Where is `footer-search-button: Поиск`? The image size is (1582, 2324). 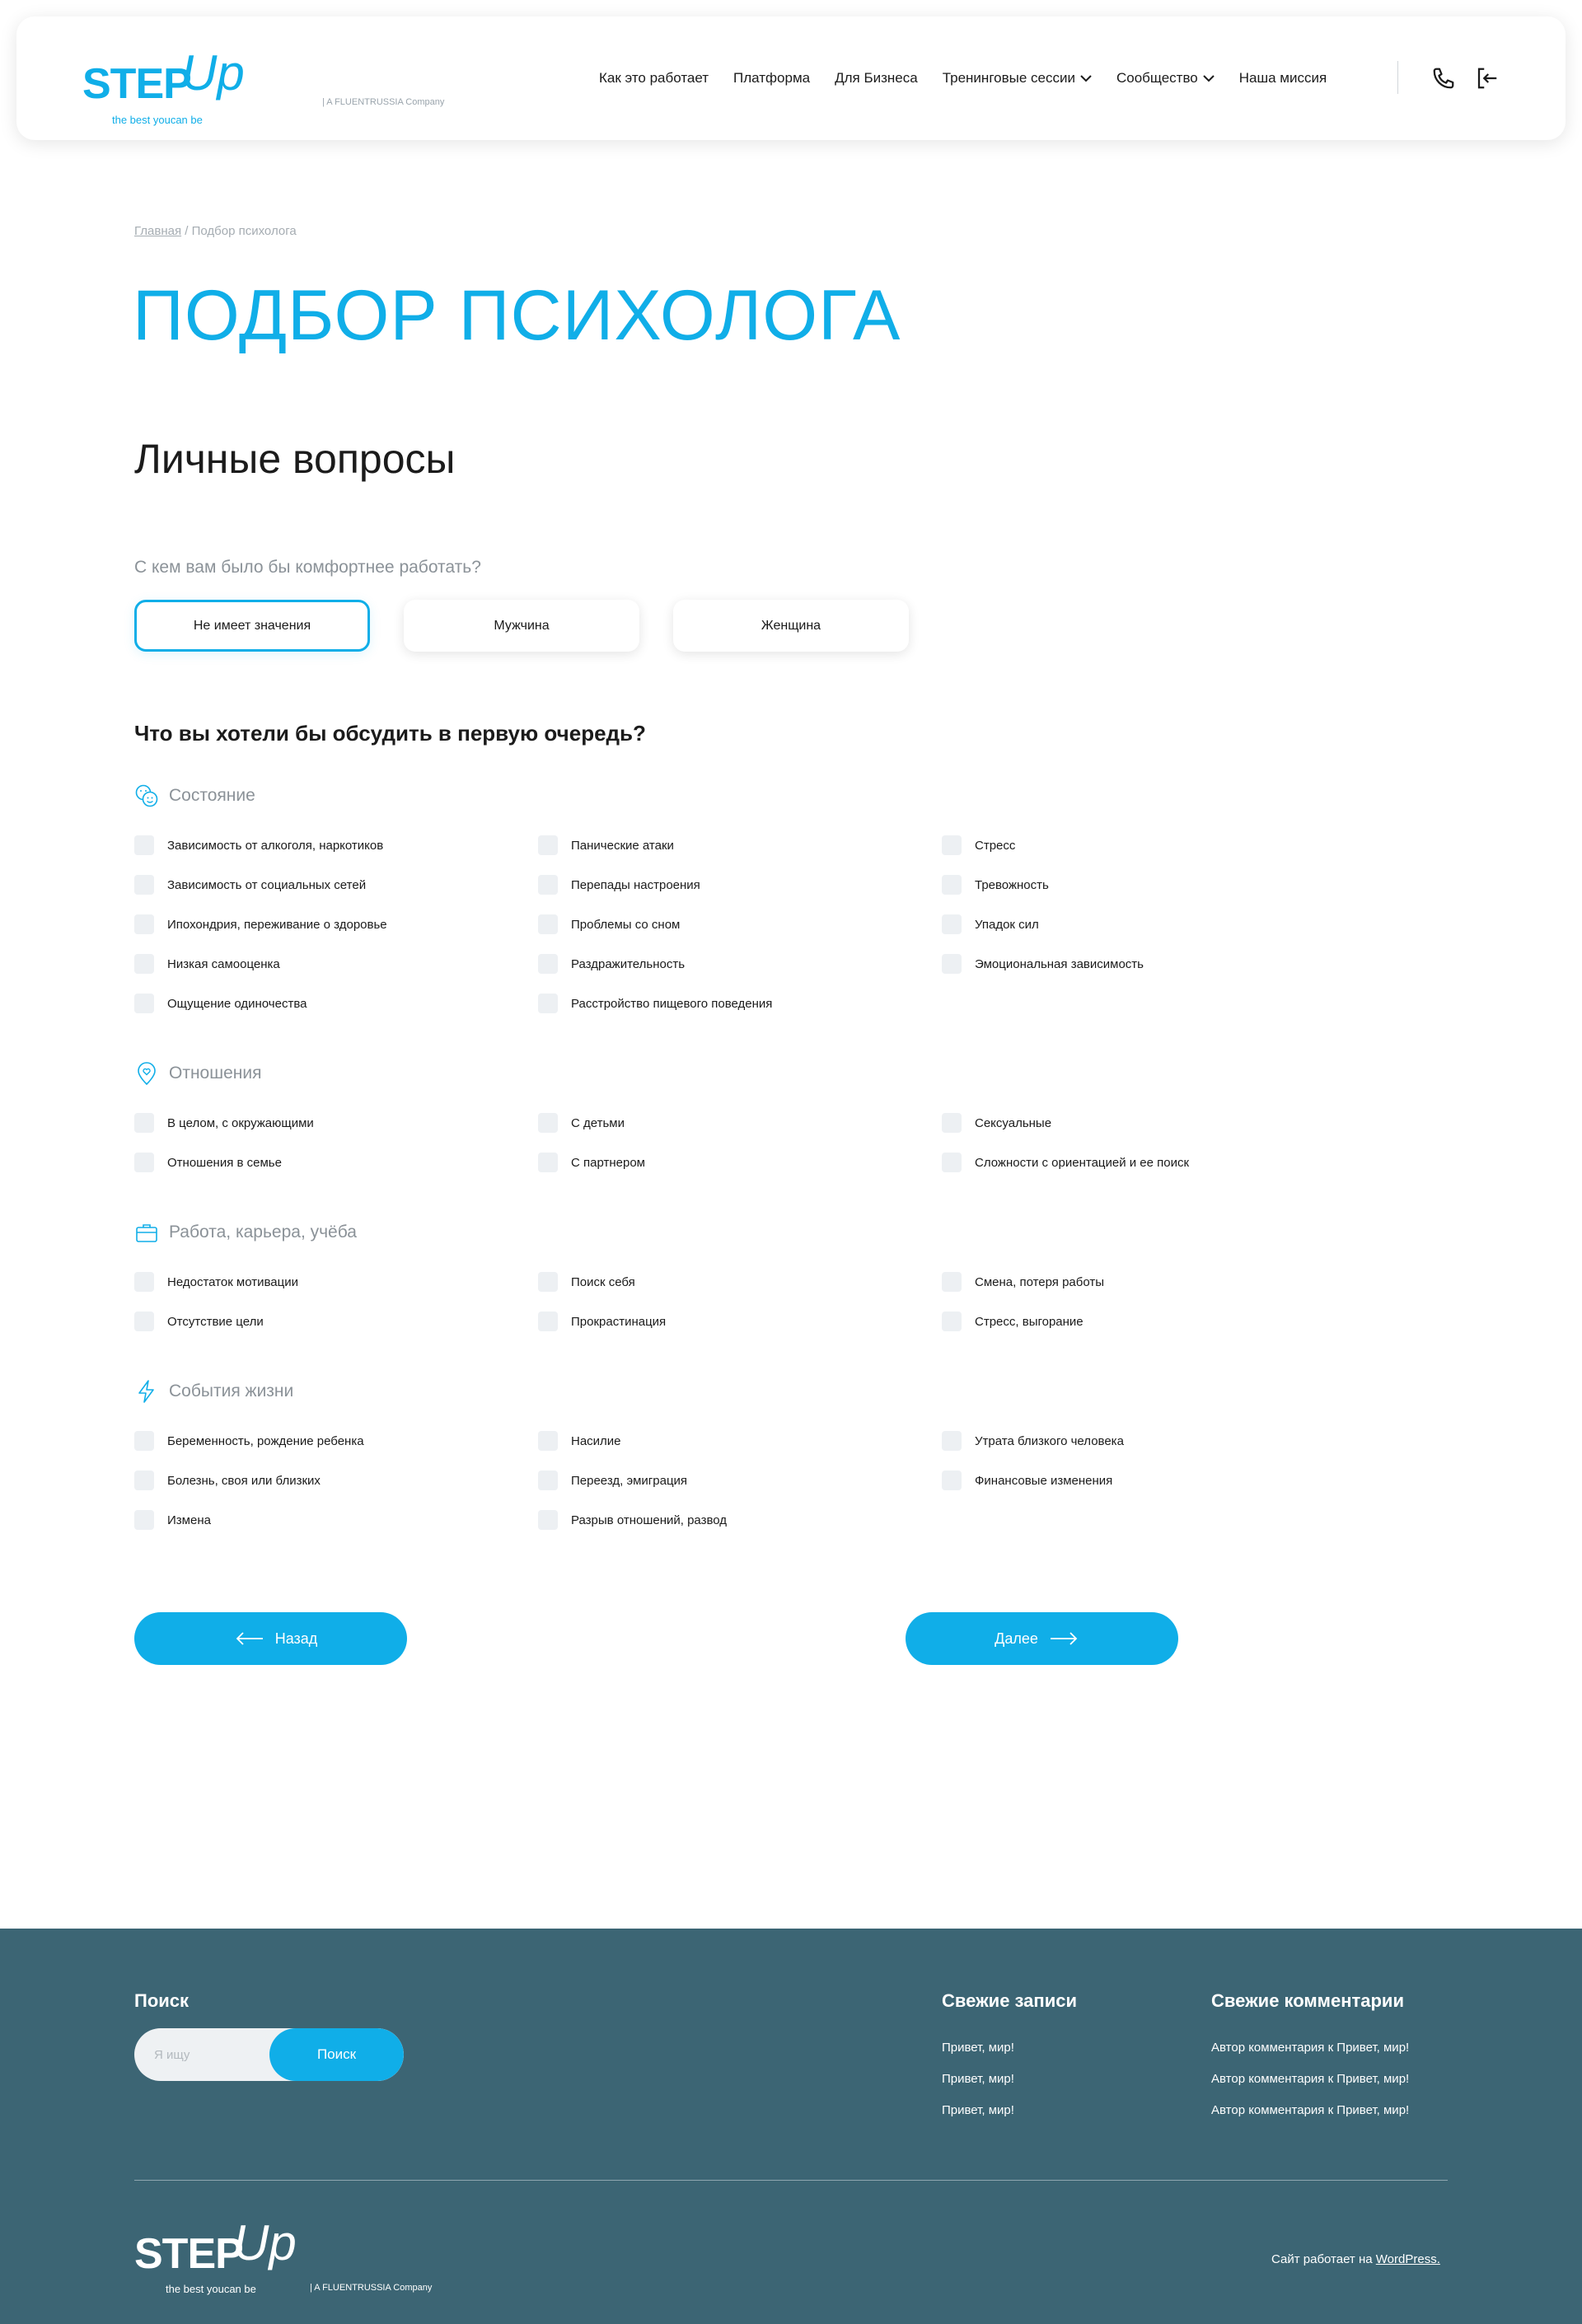 footer-search-button: Поиск is located at coordinates (336, 2054).